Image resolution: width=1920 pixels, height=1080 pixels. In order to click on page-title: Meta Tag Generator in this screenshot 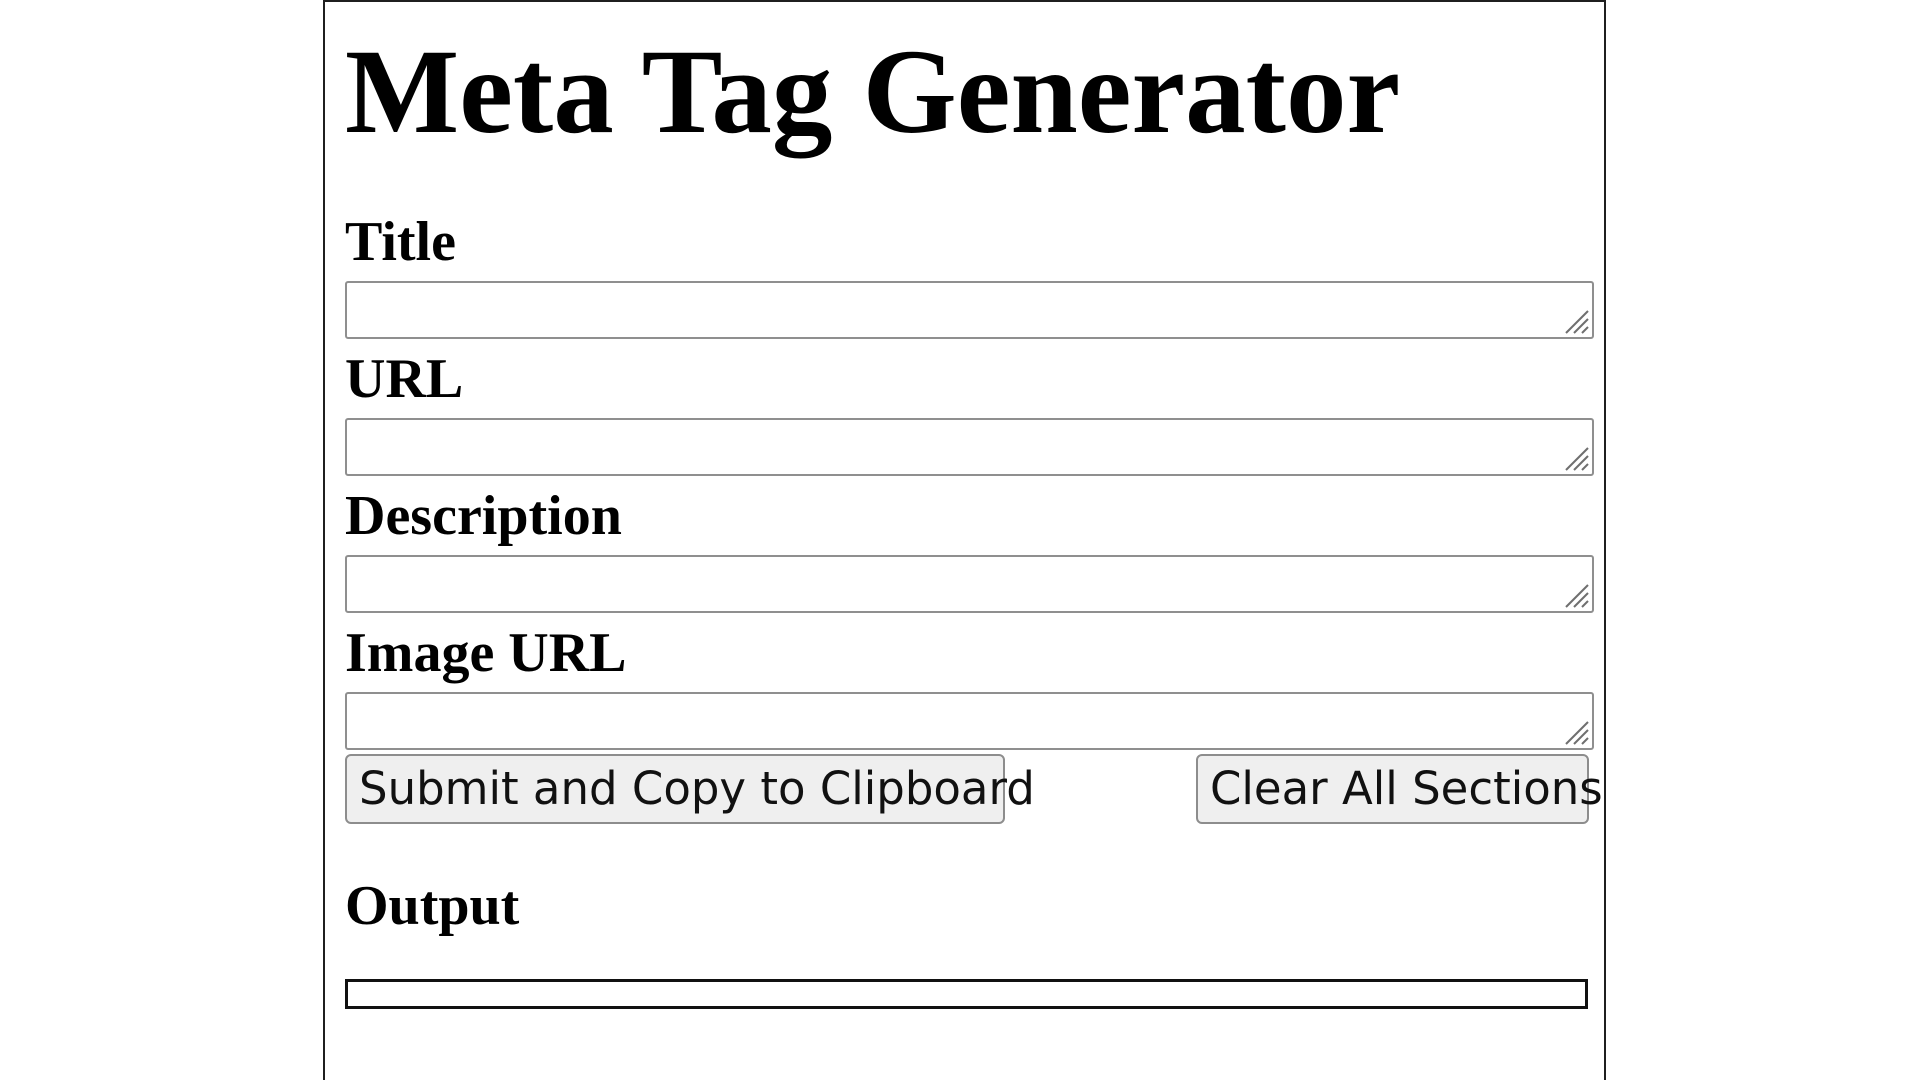, I will do `click(873, 92)`.